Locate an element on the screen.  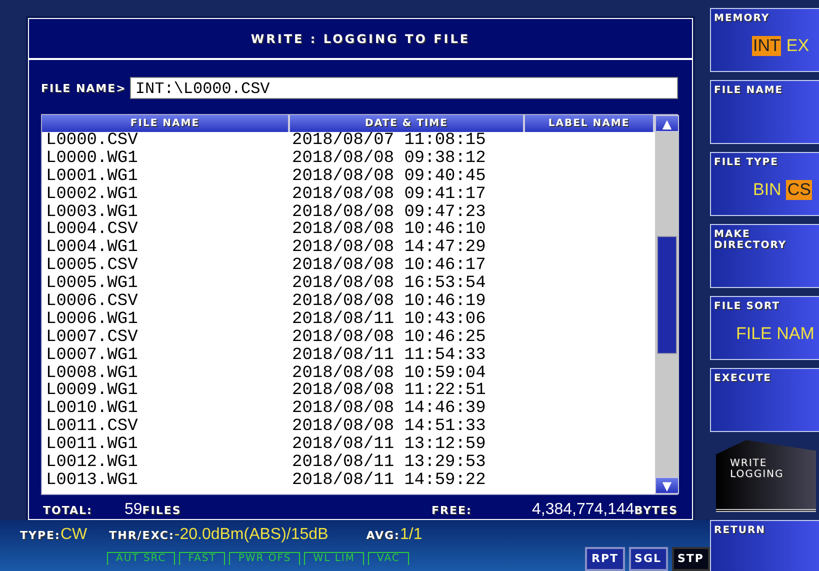
date-time-cell: 2018/08/08 09:47:23 is located at coordinates (389, 213).